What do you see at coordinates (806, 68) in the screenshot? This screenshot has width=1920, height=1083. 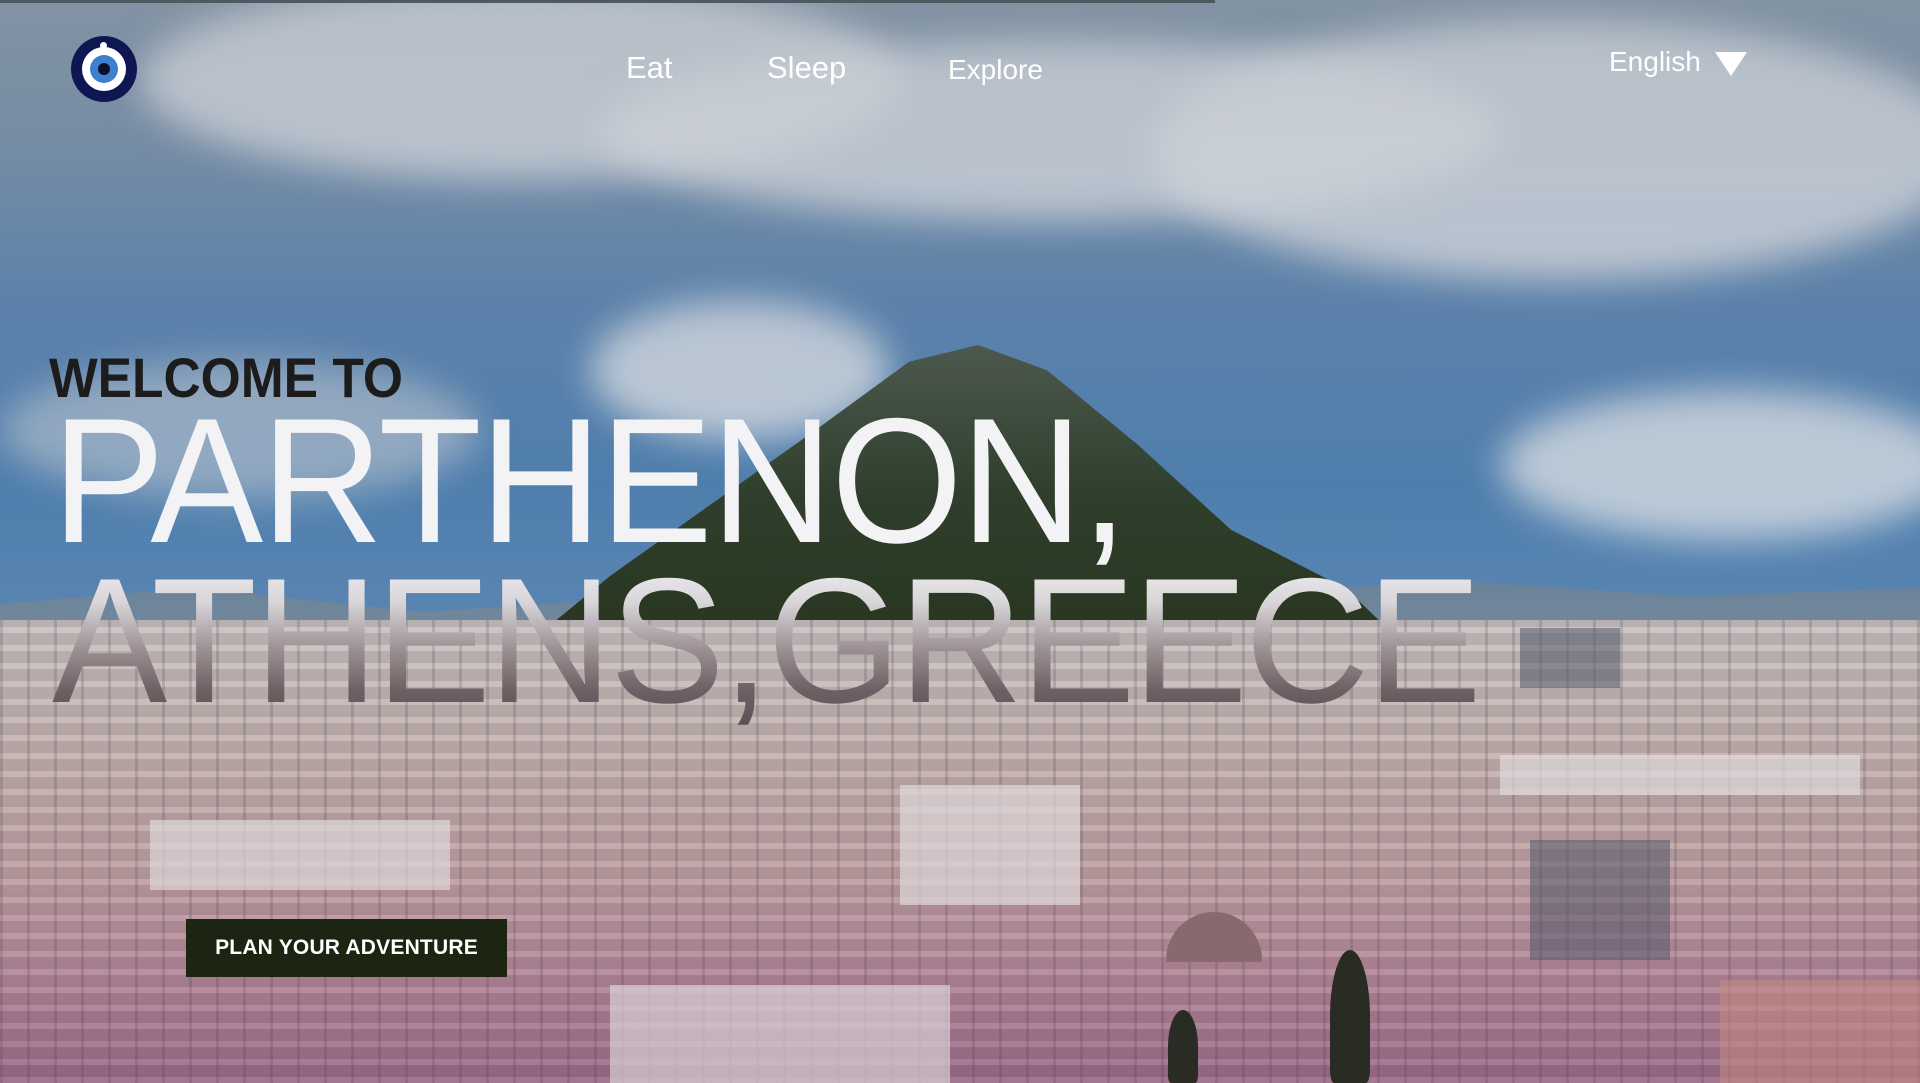 I see `nav-sleep-link: Sleep` at bounding box center [806, 68].